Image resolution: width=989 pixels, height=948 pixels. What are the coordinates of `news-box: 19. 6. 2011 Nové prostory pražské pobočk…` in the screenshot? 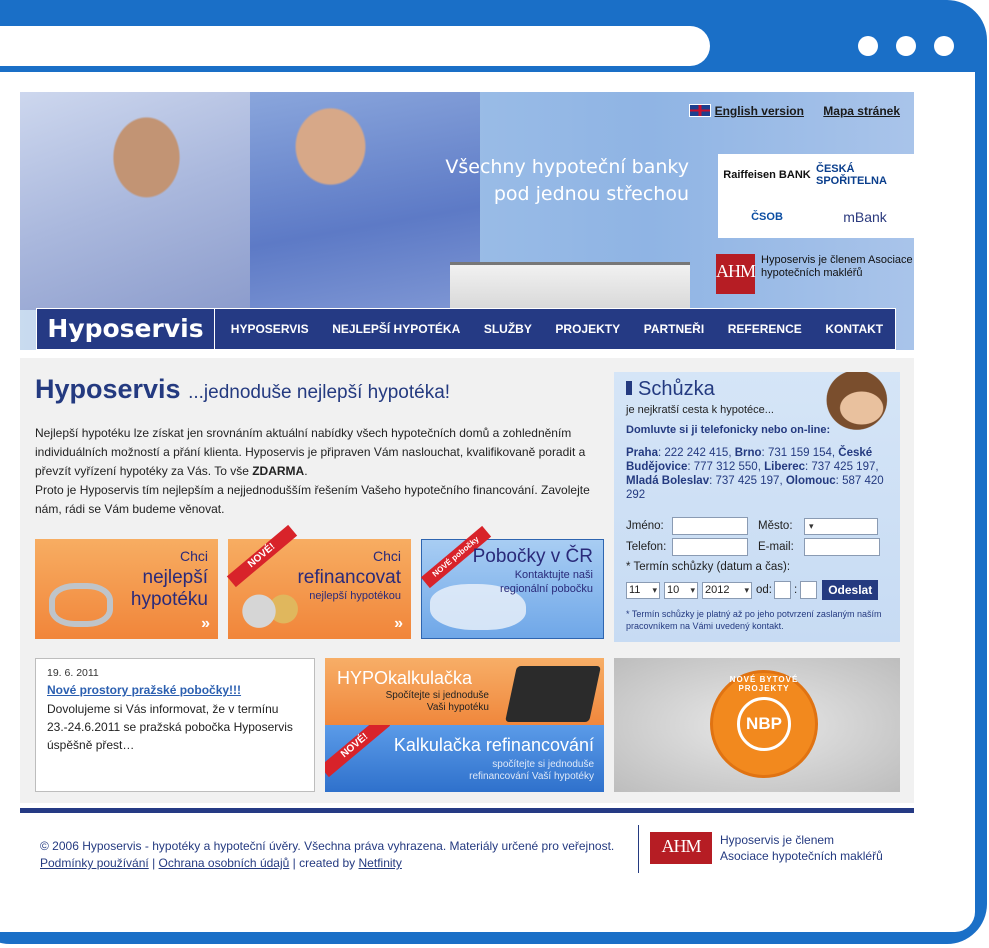 It's located at (175, 725).